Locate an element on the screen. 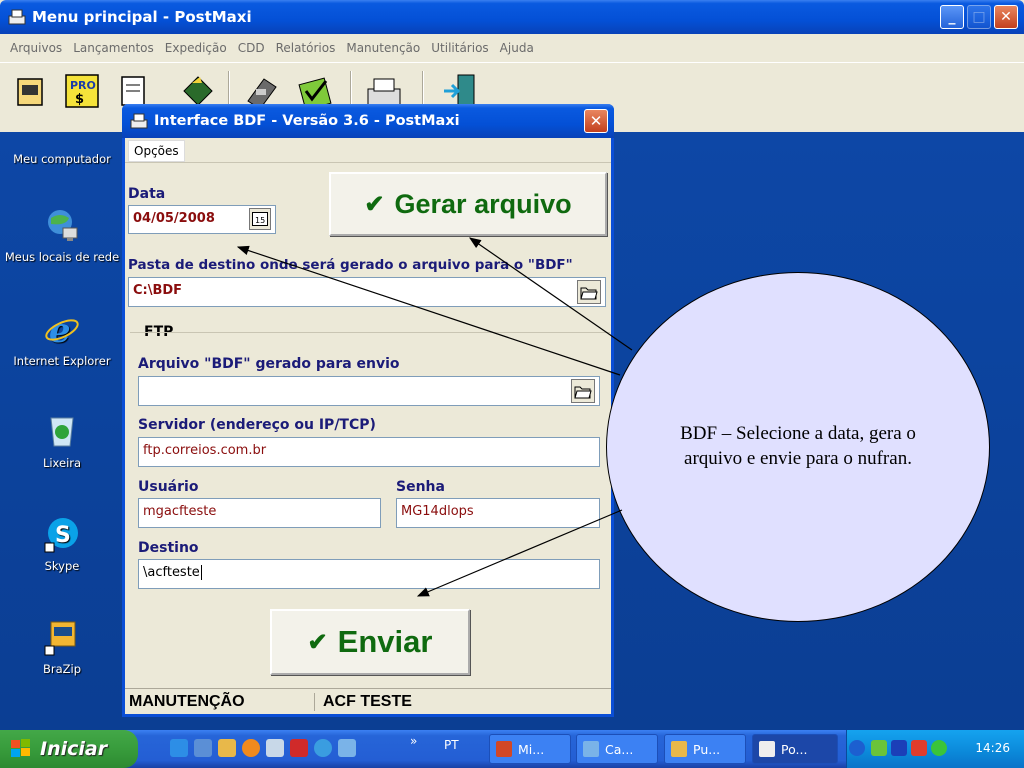  calendar-icon: 15 is located at coordinates (260, 219).